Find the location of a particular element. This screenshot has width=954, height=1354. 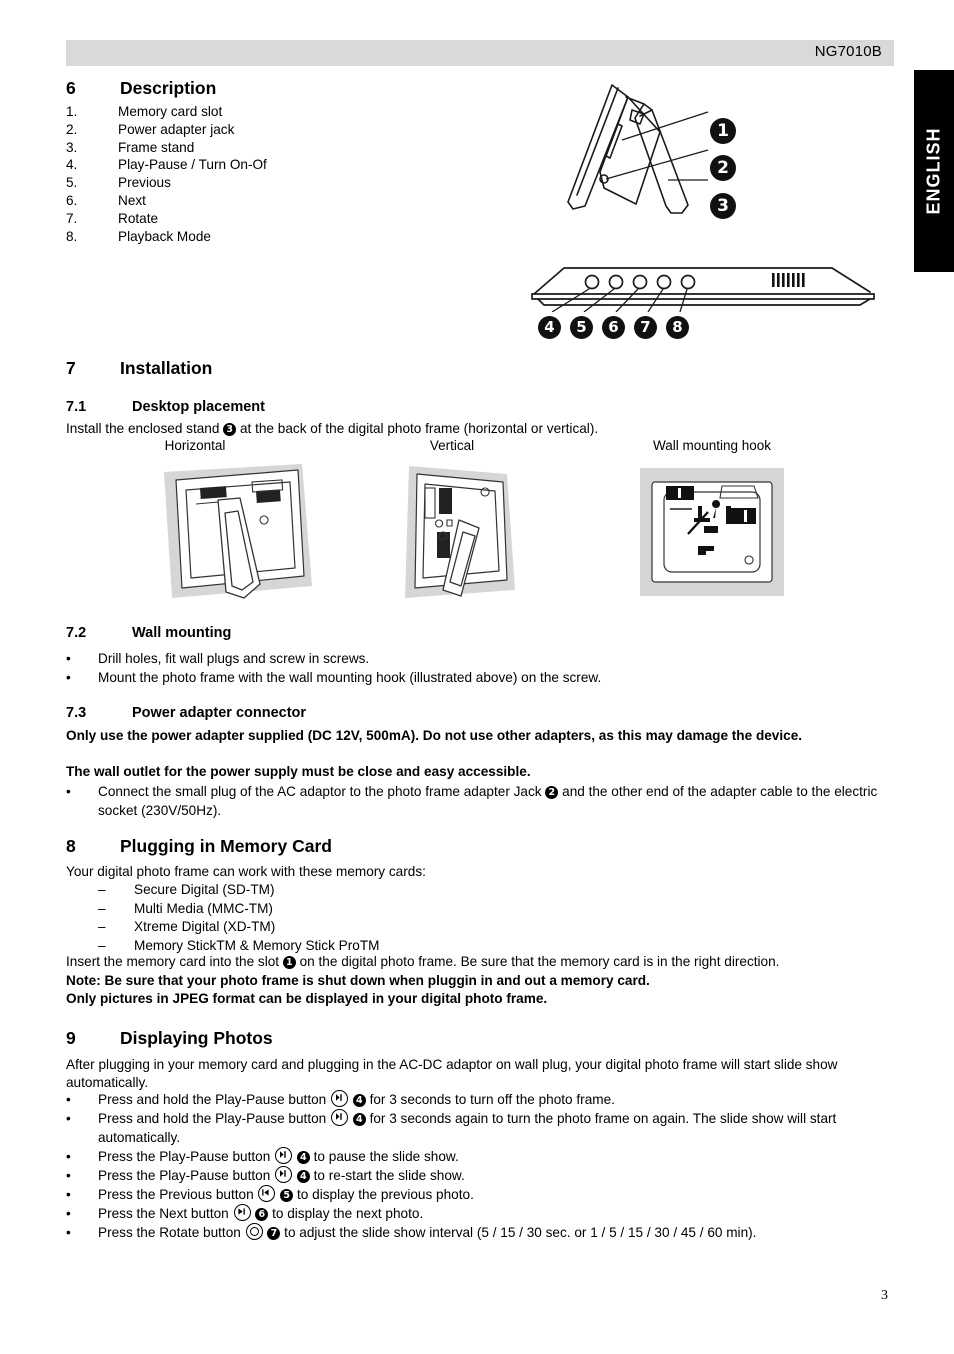

list-item: – Secure Digital (SD-TM) is located at coordinates (238, 890).